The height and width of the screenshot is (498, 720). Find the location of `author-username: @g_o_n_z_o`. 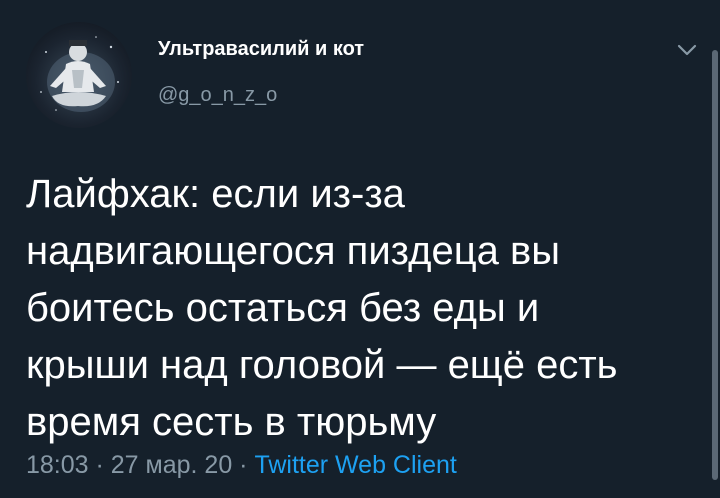

author-username: @g_o_n_z_o is located at coordinates (217, 95).